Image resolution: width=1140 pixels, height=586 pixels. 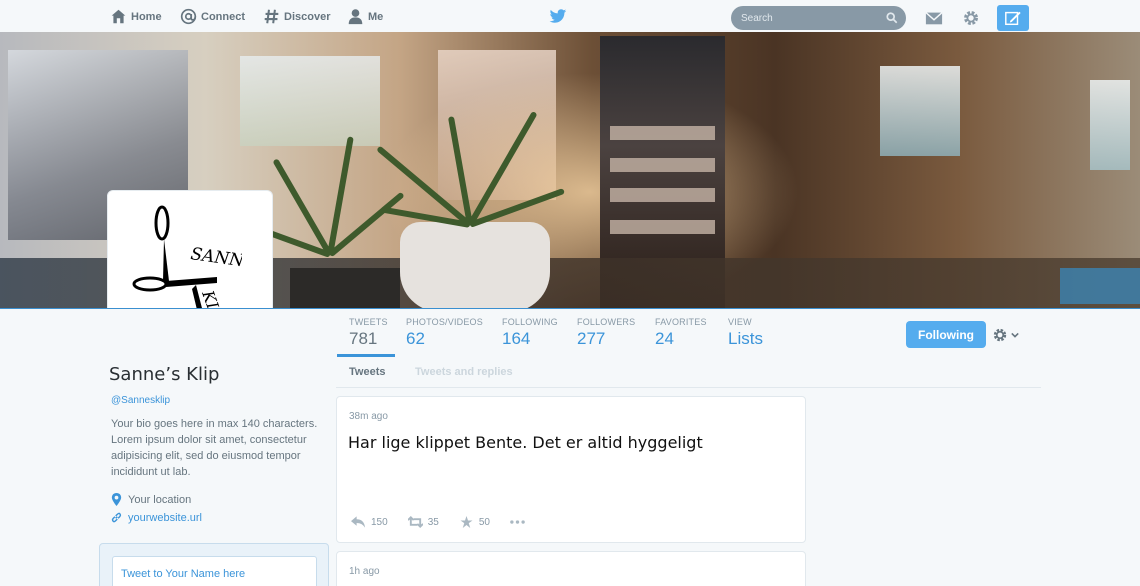 What do you see at coordinates (688, 372) in the screenshot?
I see `timeline-tabs: Tweets Tweets and replies` at bounding box center [688, 372].